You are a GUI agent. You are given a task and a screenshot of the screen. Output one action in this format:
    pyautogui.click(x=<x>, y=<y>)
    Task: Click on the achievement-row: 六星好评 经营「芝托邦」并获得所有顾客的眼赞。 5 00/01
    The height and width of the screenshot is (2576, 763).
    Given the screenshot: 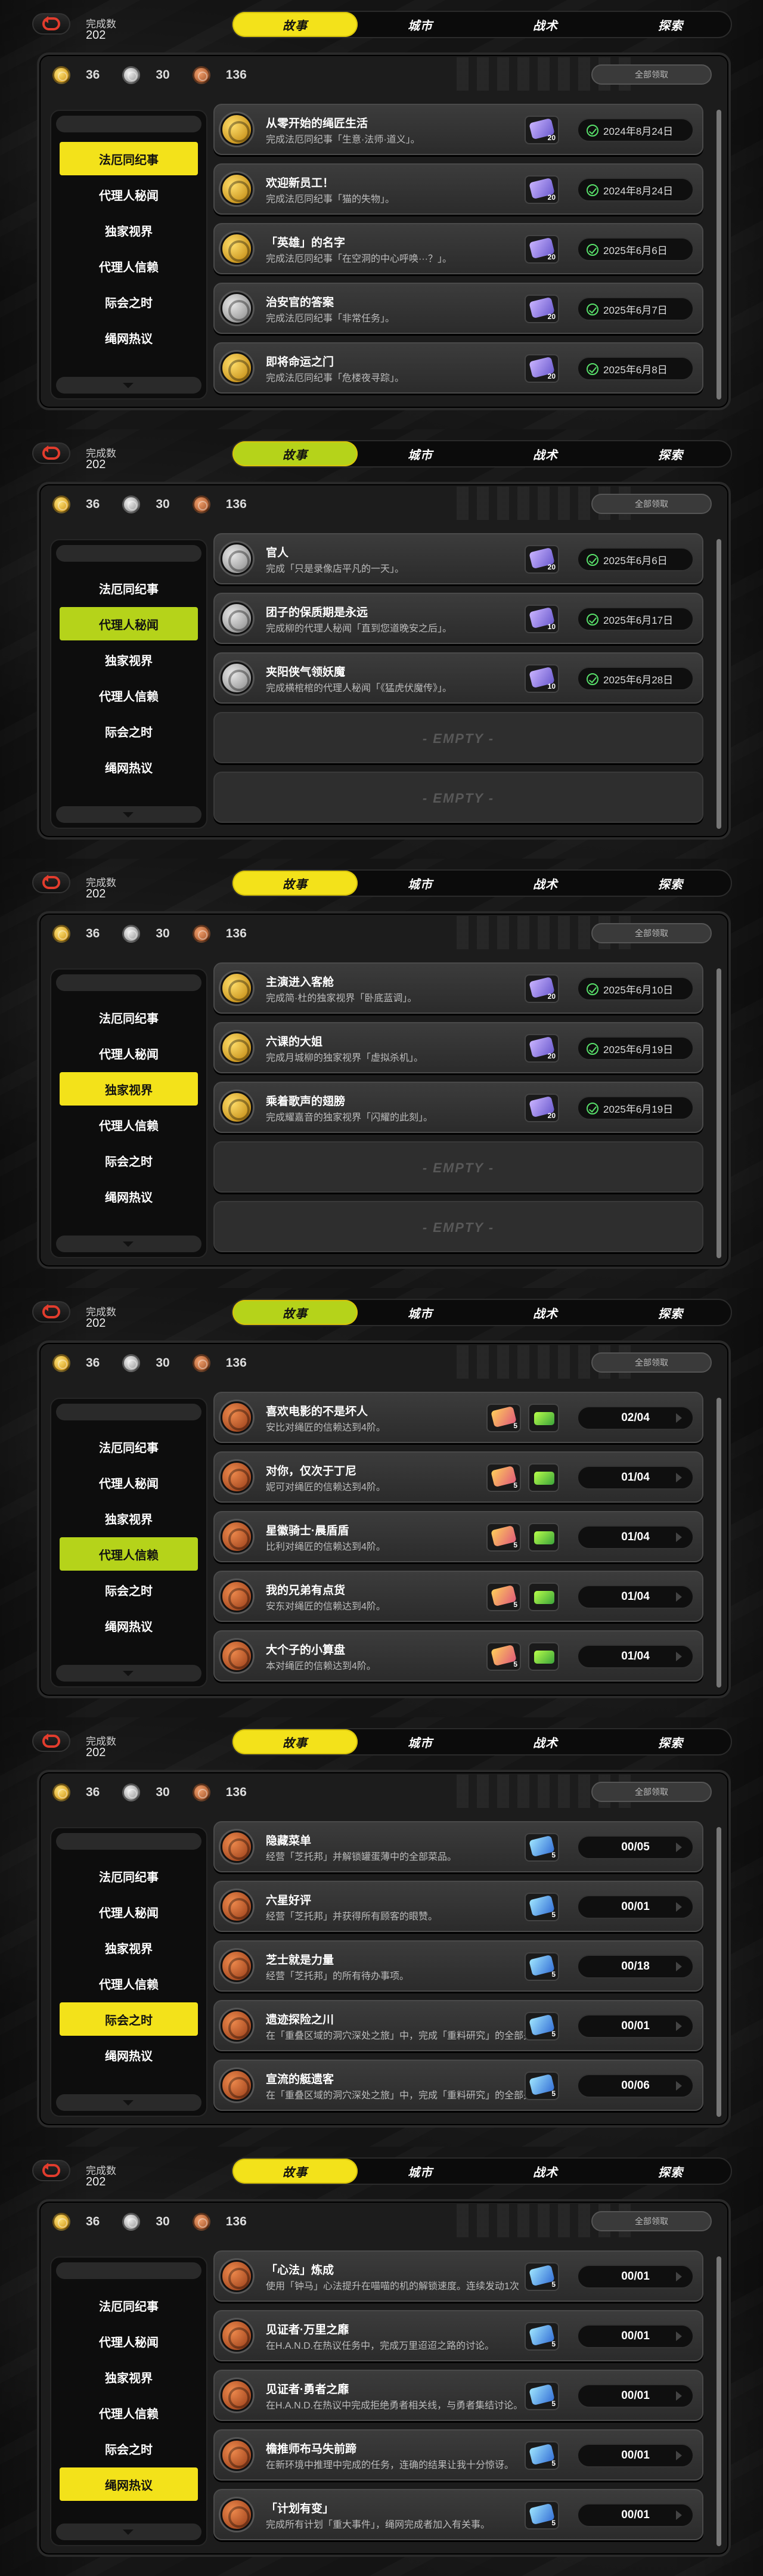 What is the action you would take?
    pyautogui.click(x=458, y=1907)
    